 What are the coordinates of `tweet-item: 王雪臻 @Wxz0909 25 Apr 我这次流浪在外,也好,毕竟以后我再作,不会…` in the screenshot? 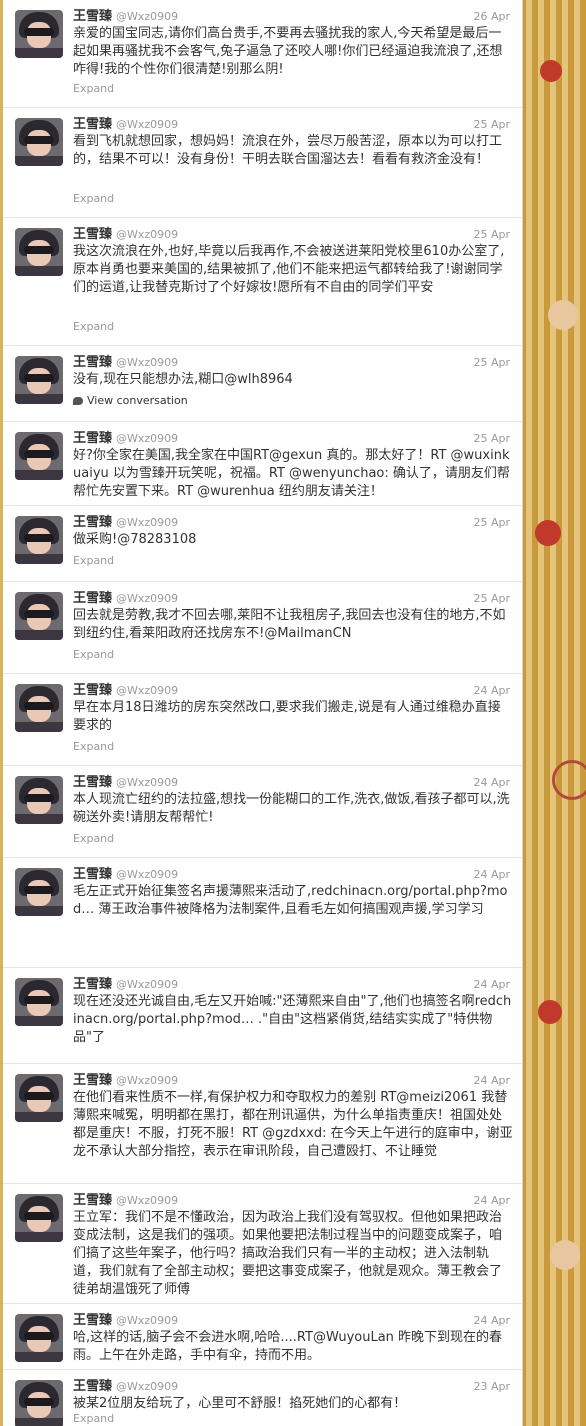 It's located at (262, 282).